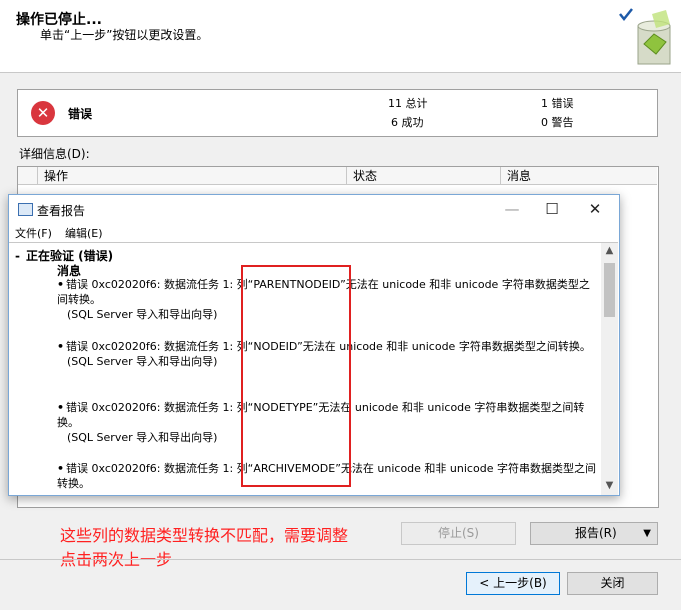 This screenshot has height=610, width=681. What do you see at coordinates (43, 113) in the screenshot?
I see `error-icon: ✕` at bounding box center [43, 113].